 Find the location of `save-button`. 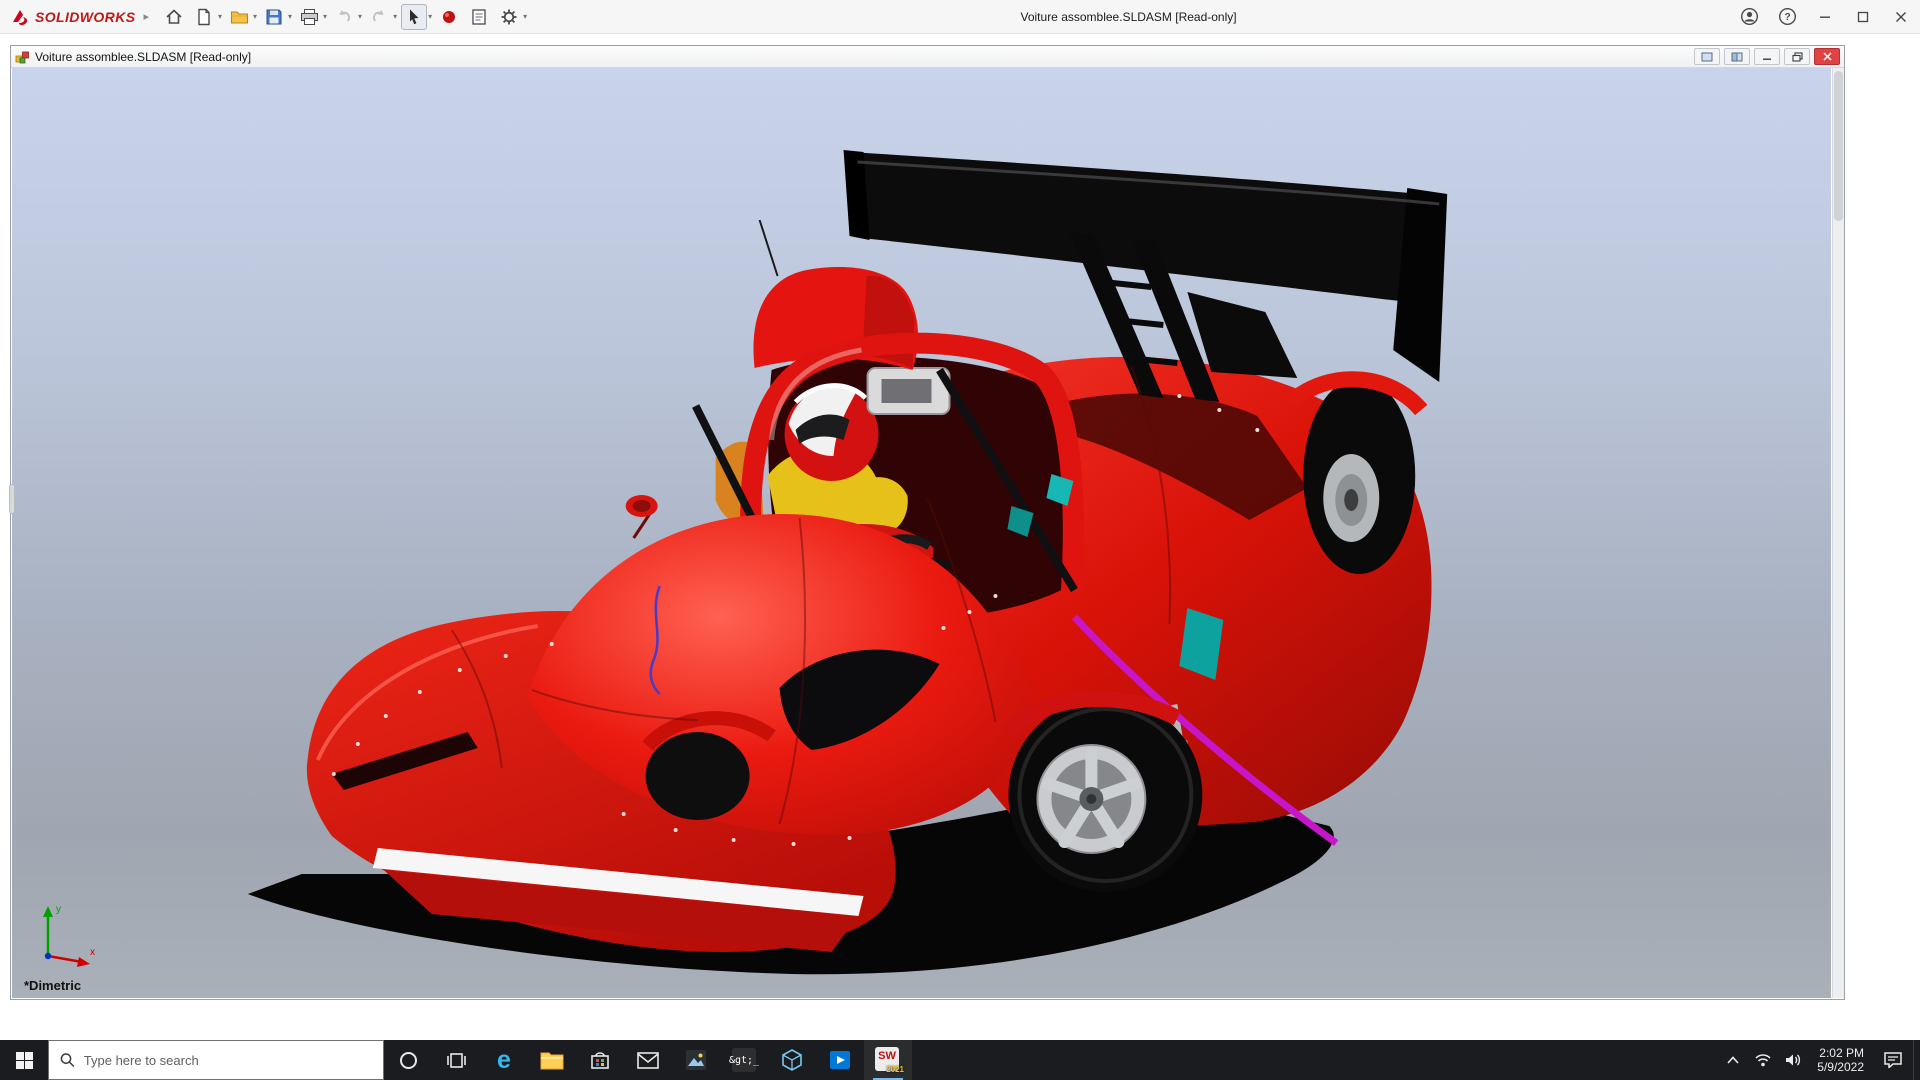

save-button is located at coordinates (274, 17).